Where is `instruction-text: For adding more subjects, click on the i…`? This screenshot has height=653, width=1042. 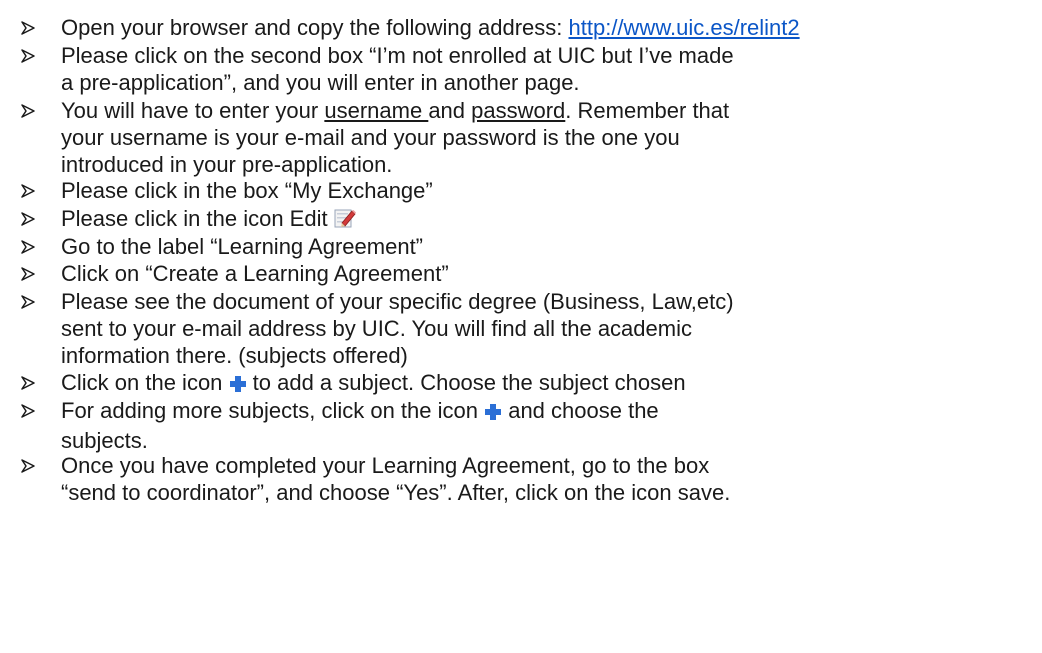
instruction-text: For adding more subjects, click on the i… is located at coordinates (273, 410).